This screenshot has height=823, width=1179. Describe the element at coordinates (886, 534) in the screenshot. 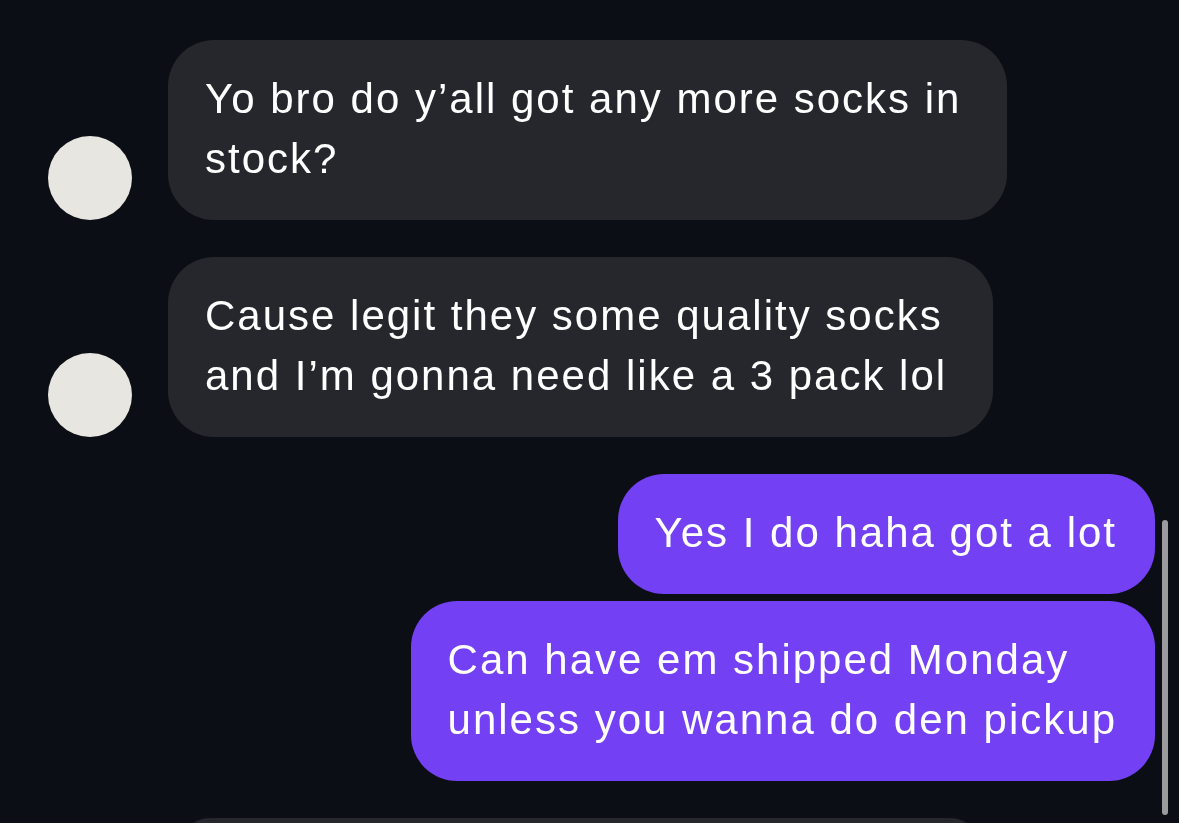

I see `sent-message: Yes I do haha got a lot` at that location.